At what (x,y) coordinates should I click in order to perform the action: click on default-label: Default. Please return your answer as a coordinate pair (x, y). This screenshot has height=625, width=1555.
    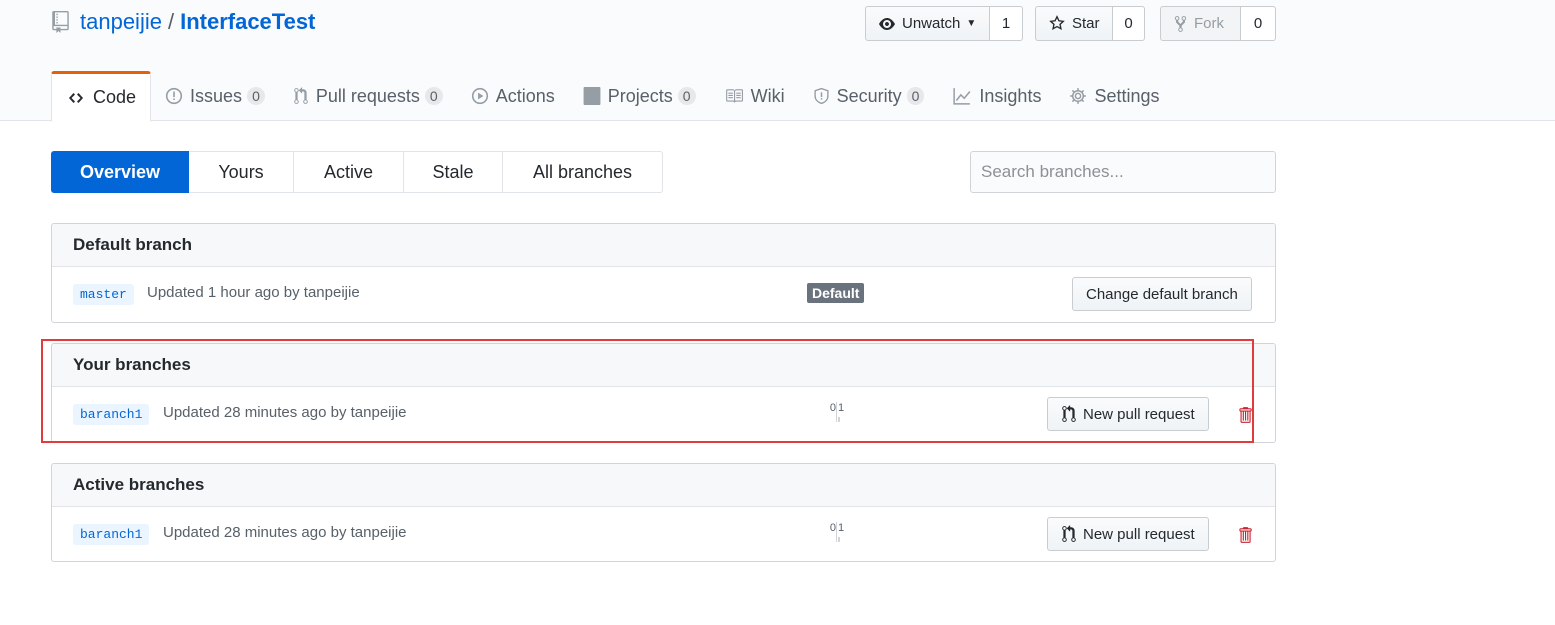
    Looking at the image, I should click on (836, 293).